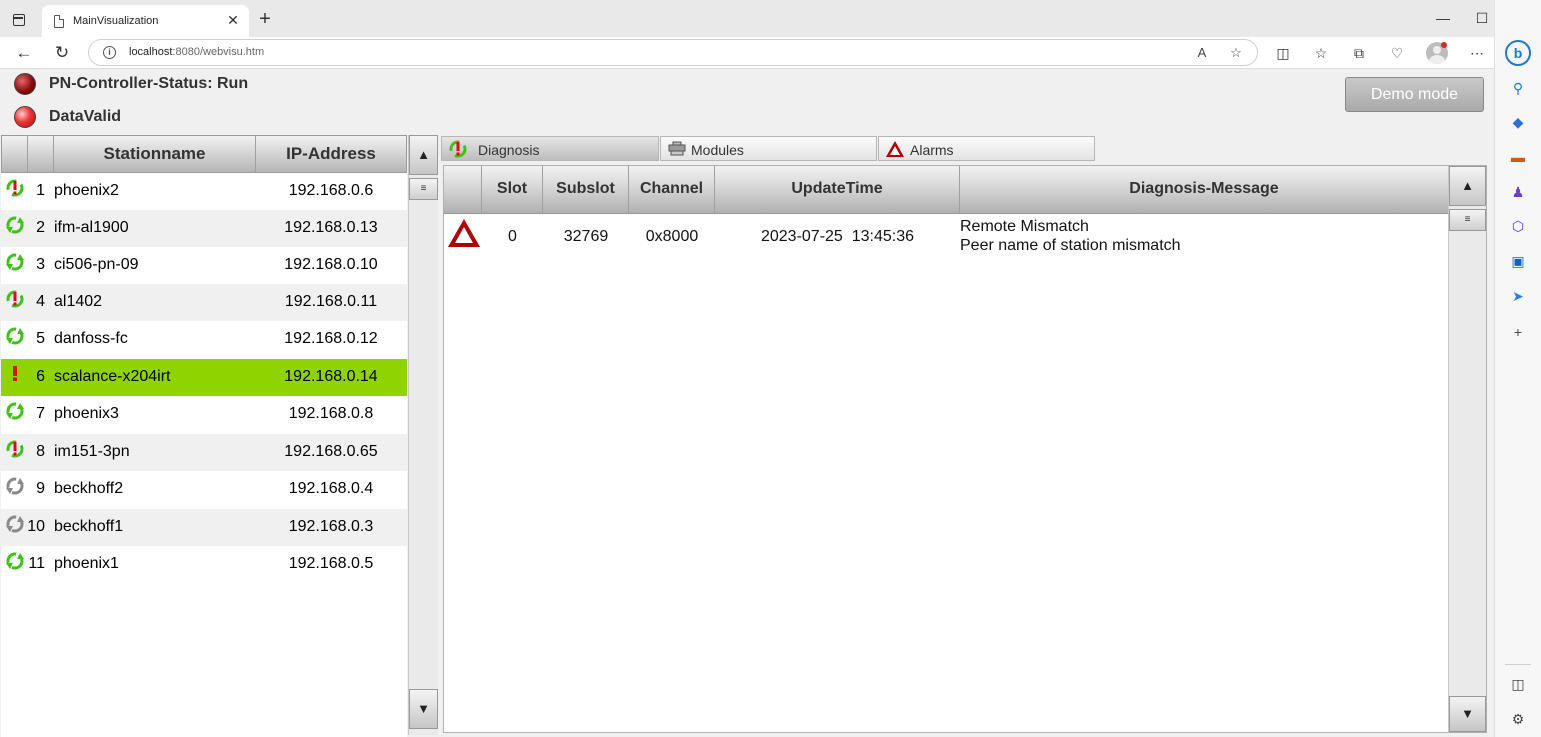 Image resolution: width=1541 pixels, height=737 pixels. Describe the element at coordinates (1482, 18) in the screenshot. I see `maximize-icon: ☐` at that location.